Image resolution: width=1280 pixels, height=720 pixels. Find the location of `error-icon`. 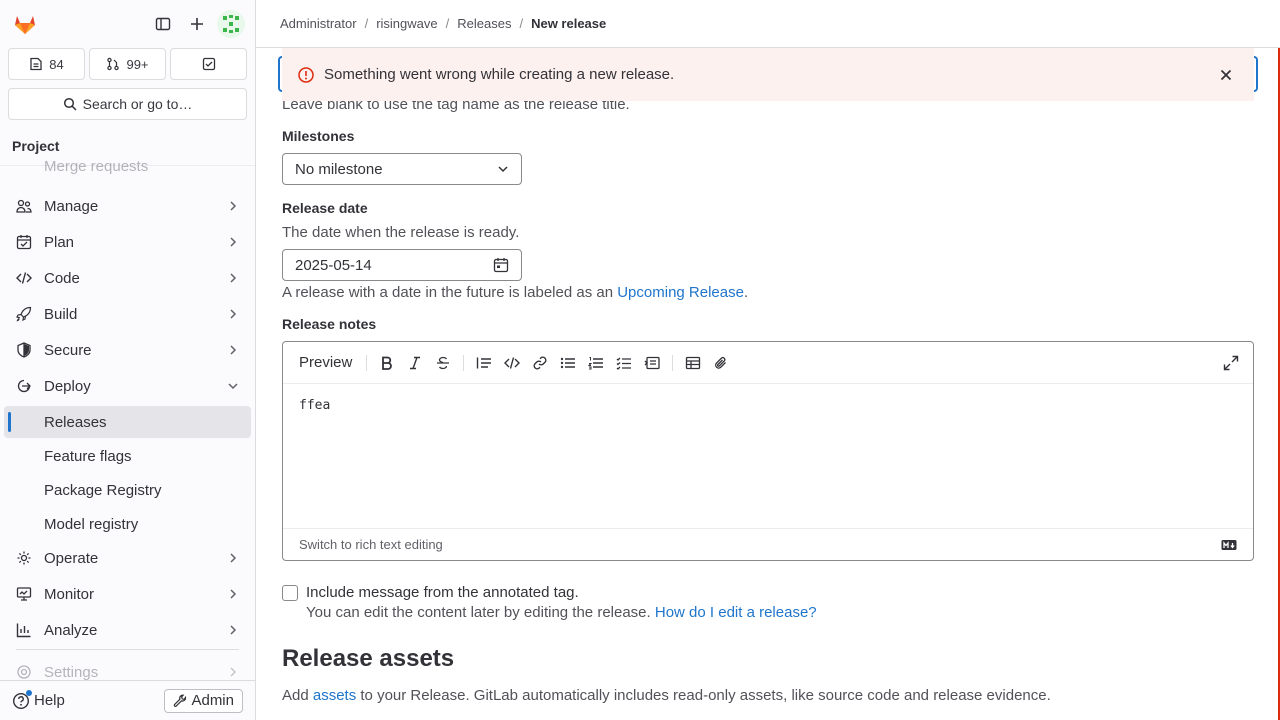

error-icon is located at coordinates (306, 74).